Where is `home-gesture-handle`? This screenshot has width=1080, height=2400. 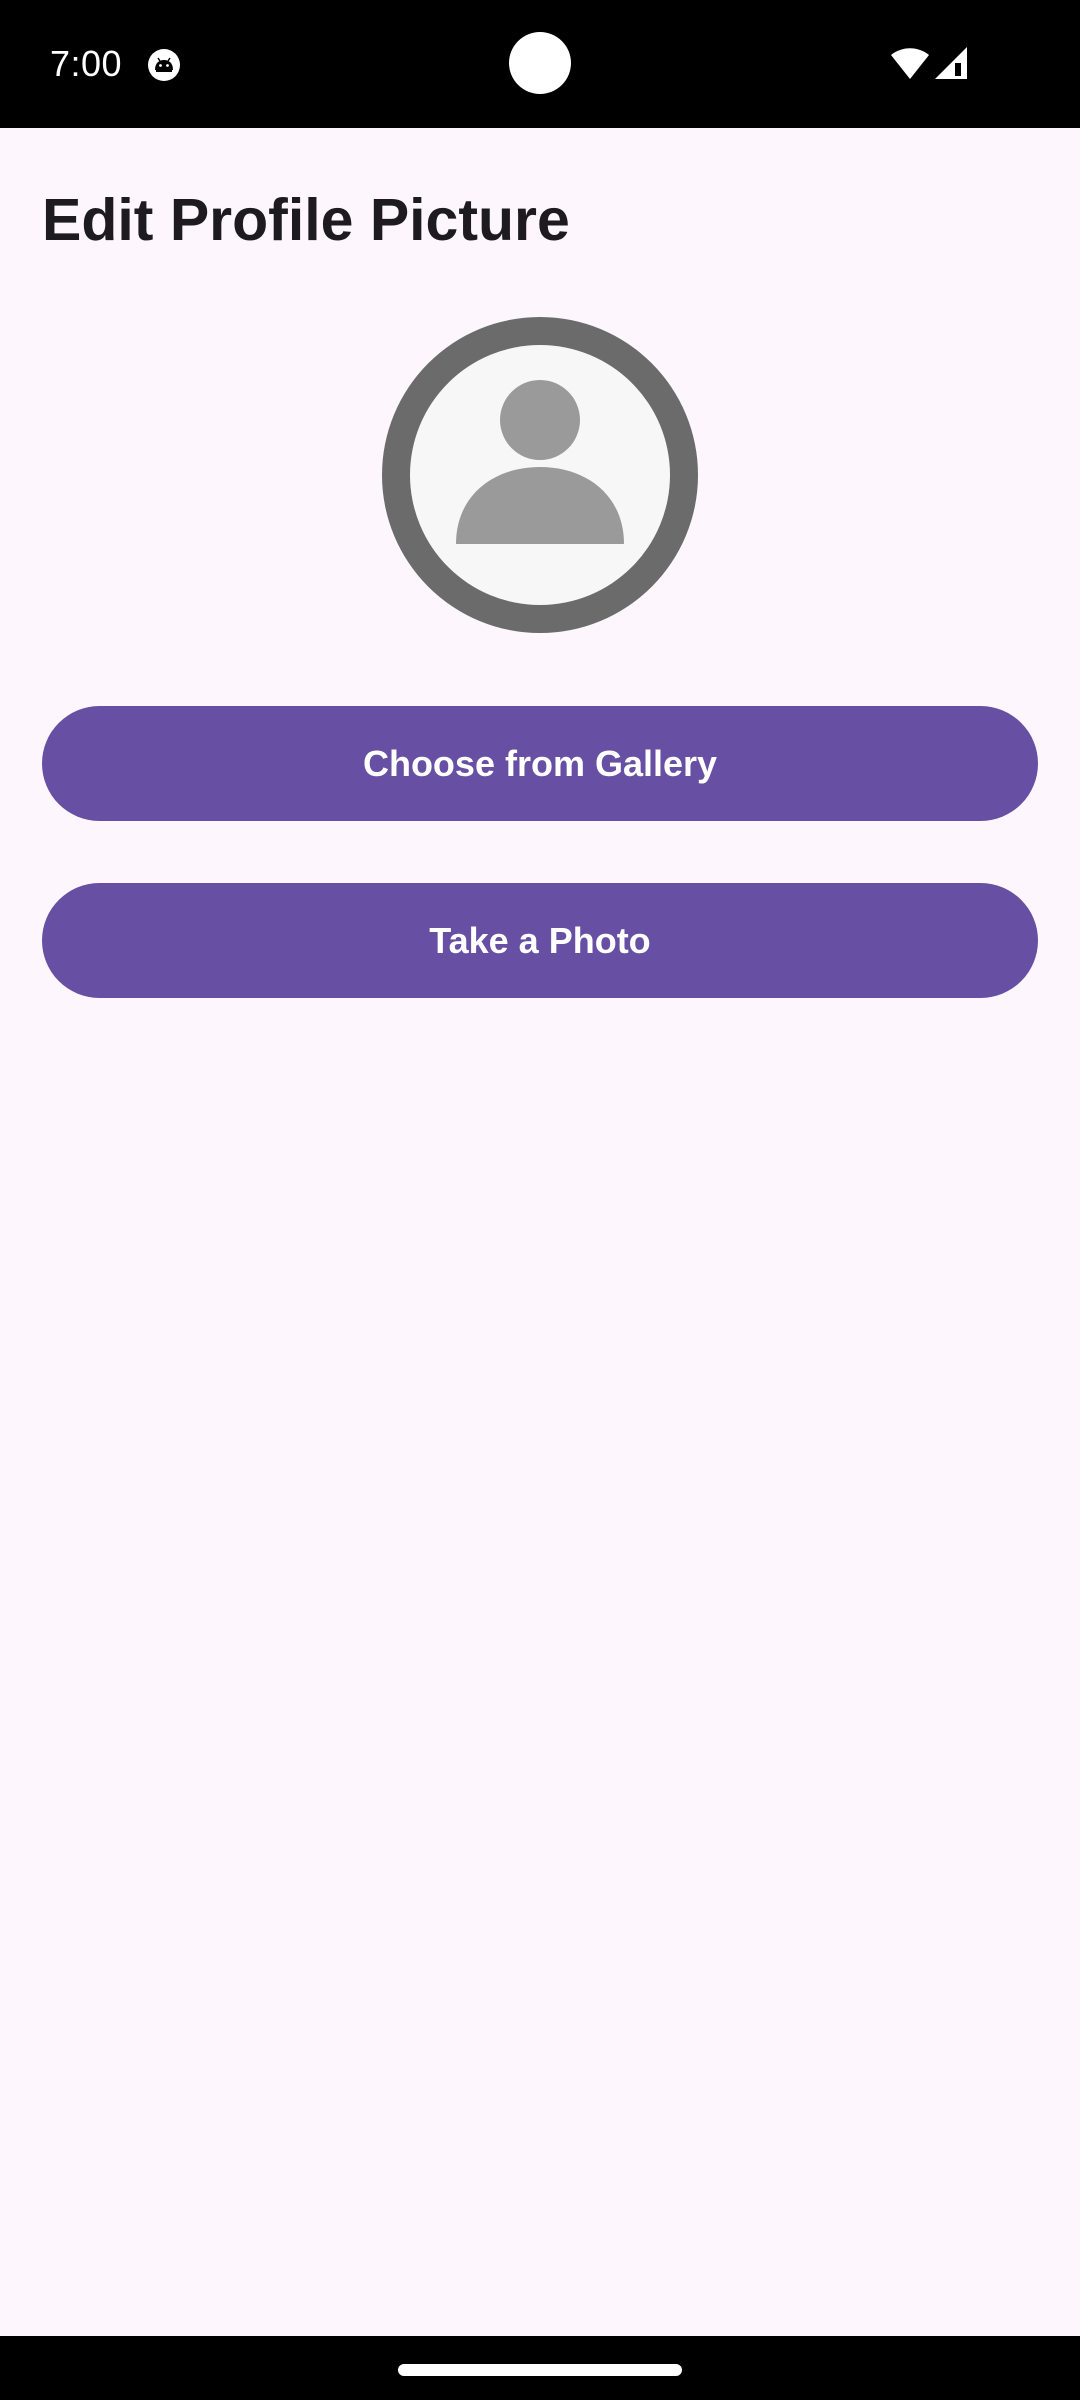
home-gesture-handle is located at coordinates (540, 2370).